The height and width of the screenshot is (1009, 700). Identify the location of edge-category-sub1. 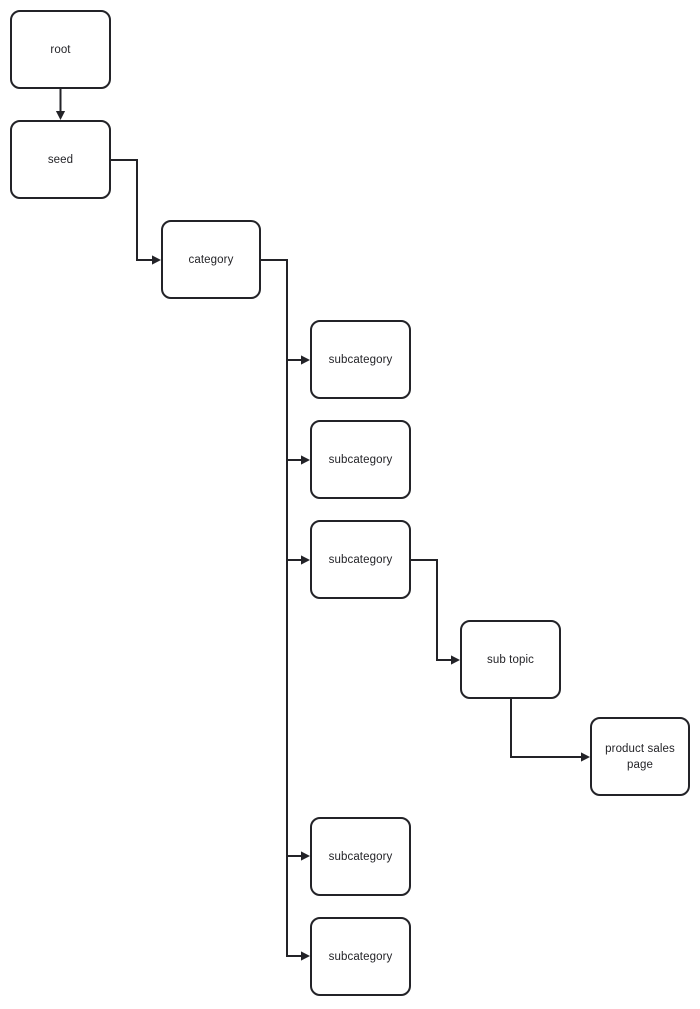
(284, 310).